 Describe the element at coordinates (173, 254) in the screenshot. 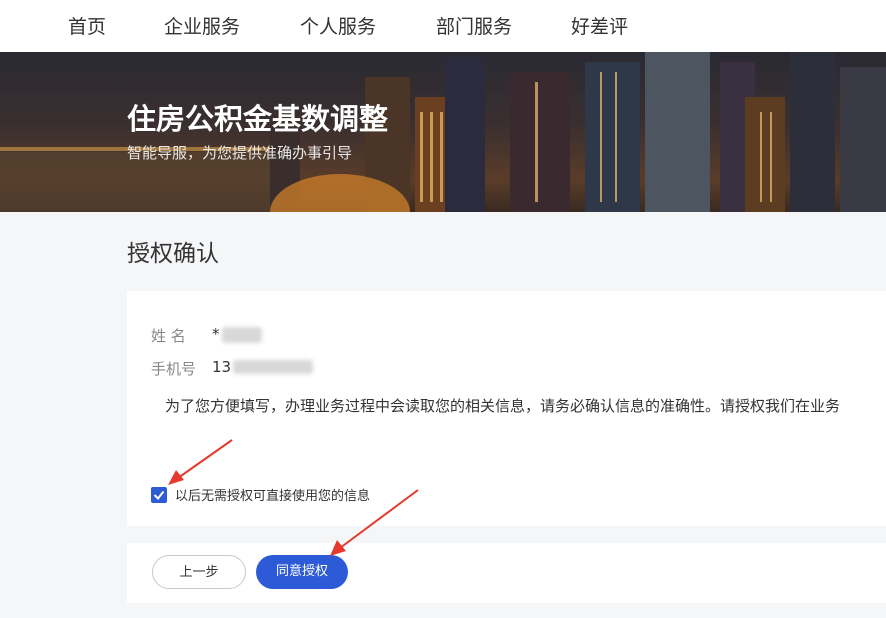

I see `page-title: 授权确认` at that location.